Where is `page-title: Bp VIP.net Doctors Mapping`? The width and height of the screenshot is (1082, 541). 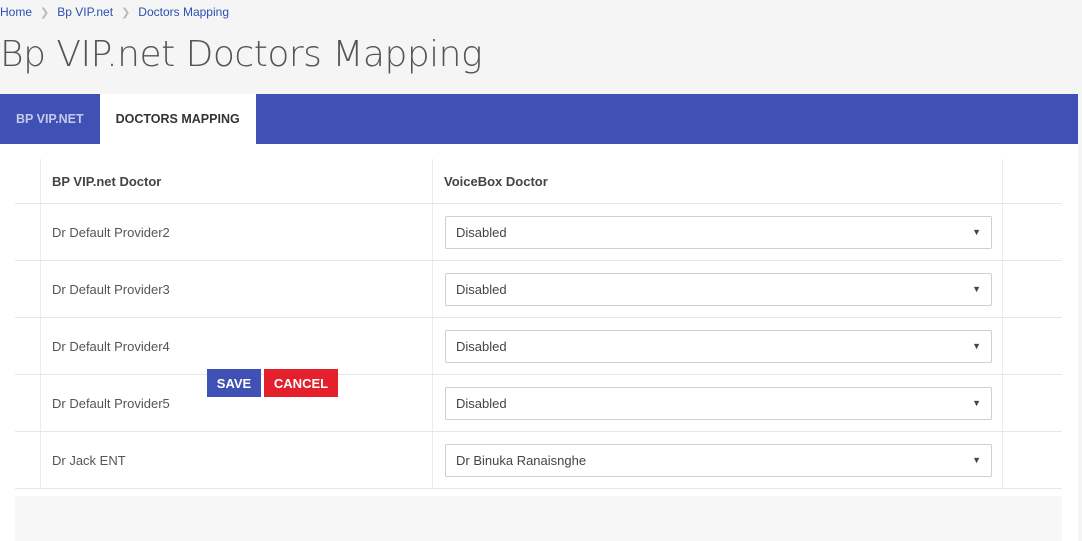 page-title: Bp VIP.net Doctors Mapping is located at coordinates (241, 54).